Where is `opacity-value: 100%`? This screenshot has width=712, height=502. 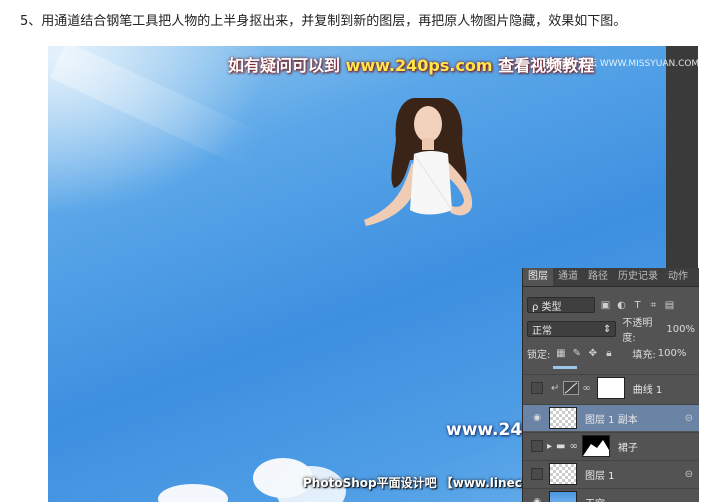 opacity-value: 100% is located at coordinates (680, 329).